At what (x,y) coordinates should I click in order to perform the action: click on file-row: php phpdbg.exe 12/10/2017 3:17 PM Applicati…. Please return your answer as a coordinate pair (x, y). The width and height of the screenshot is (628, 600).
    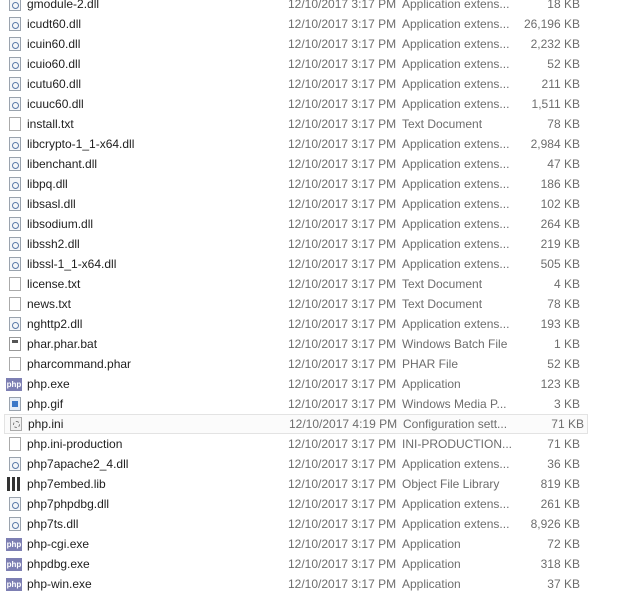
    Looking at the image, I should click on (314, 564).